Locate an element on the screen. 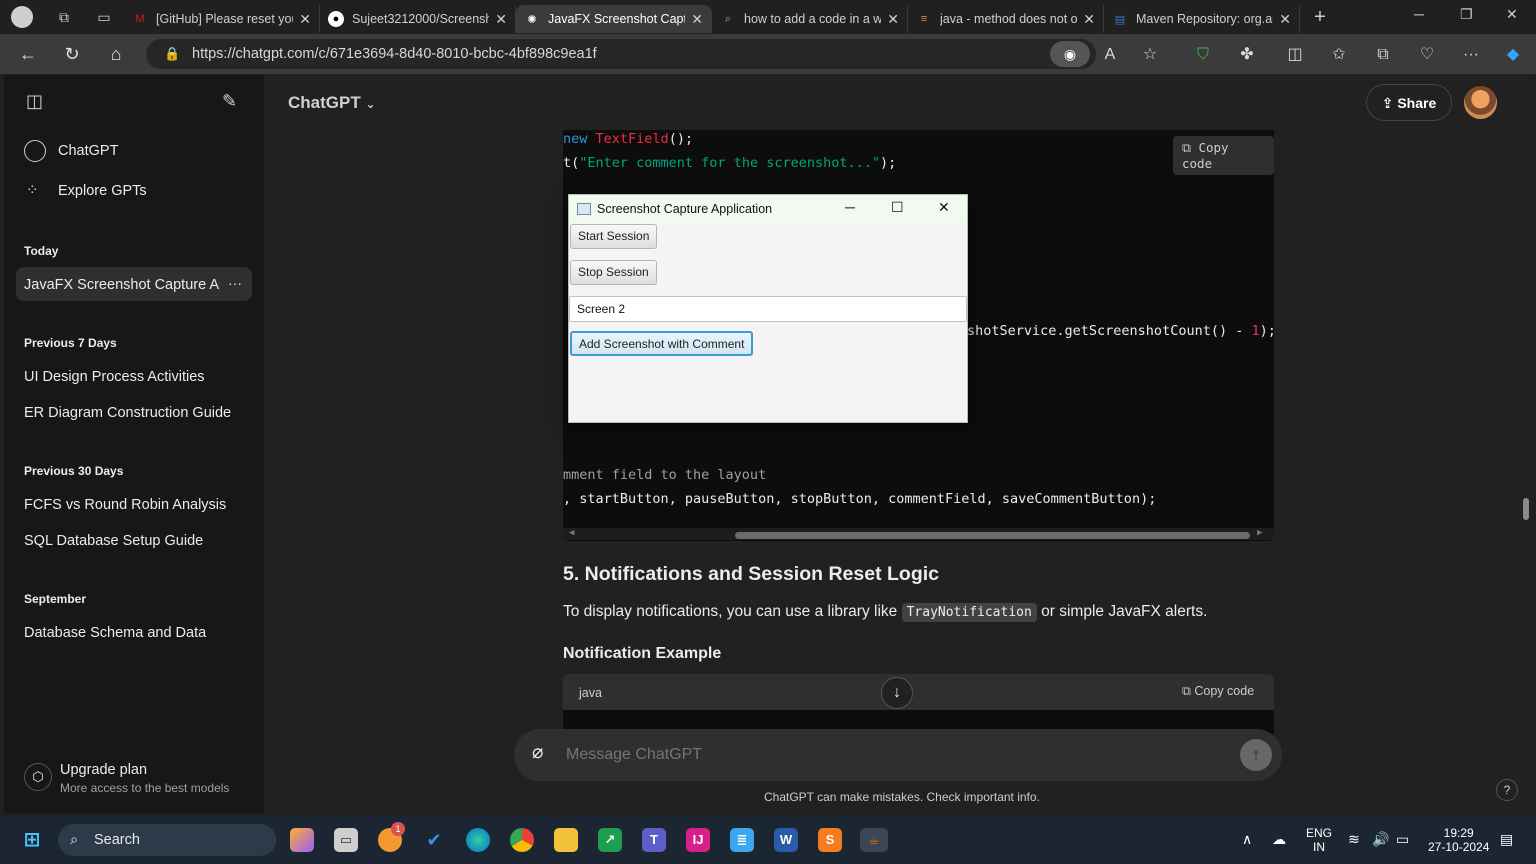  new-tab-icon: + is located at coordinates (1320, 17).